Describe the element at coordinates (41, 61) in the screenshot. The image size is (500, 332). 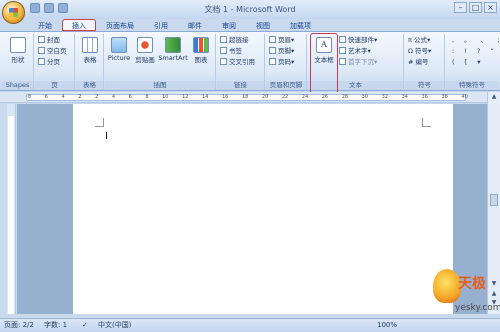
I see `page-break-icon` at that location.